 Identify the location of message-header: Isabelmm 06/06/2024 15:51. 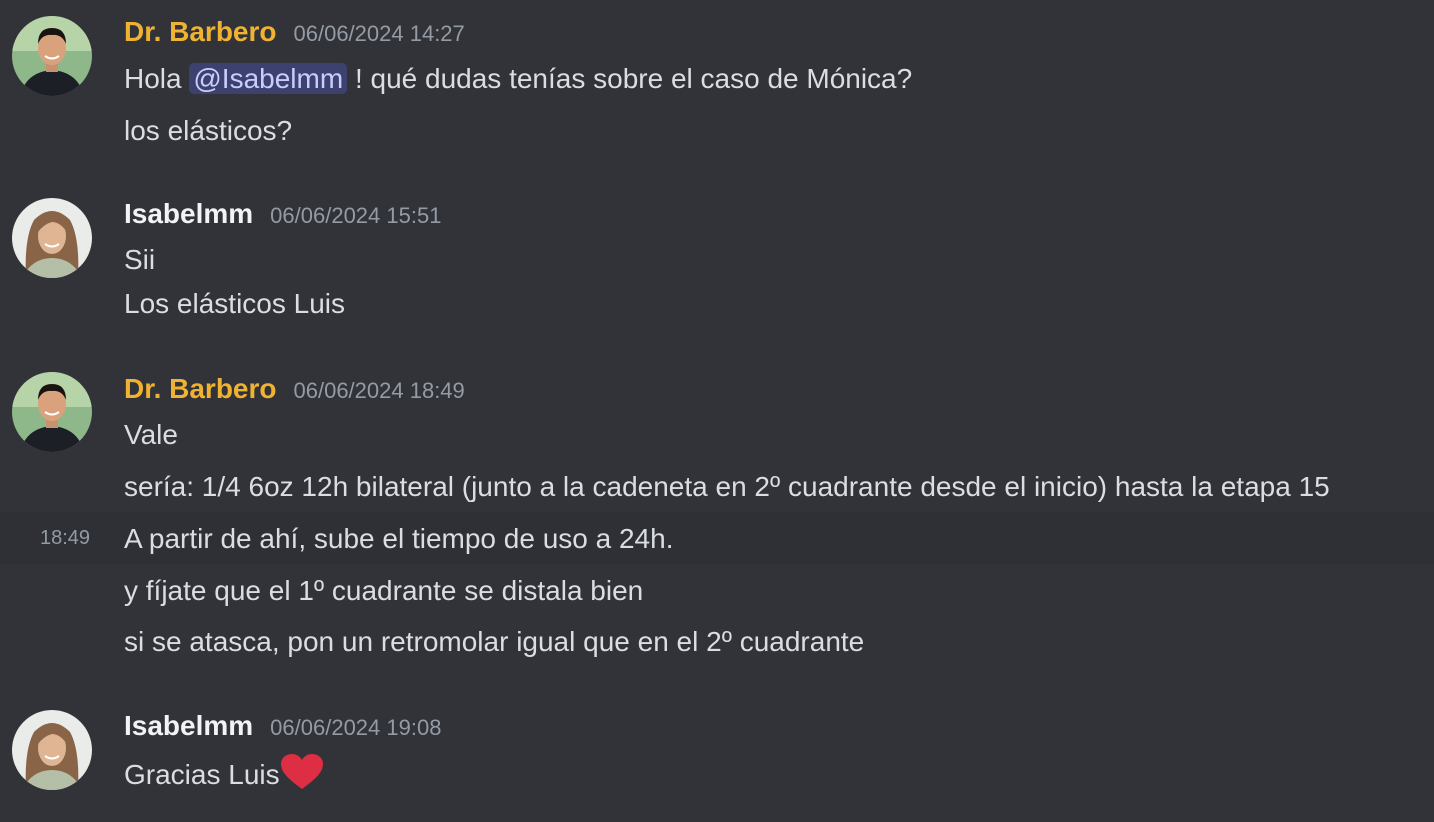
(282, 216).